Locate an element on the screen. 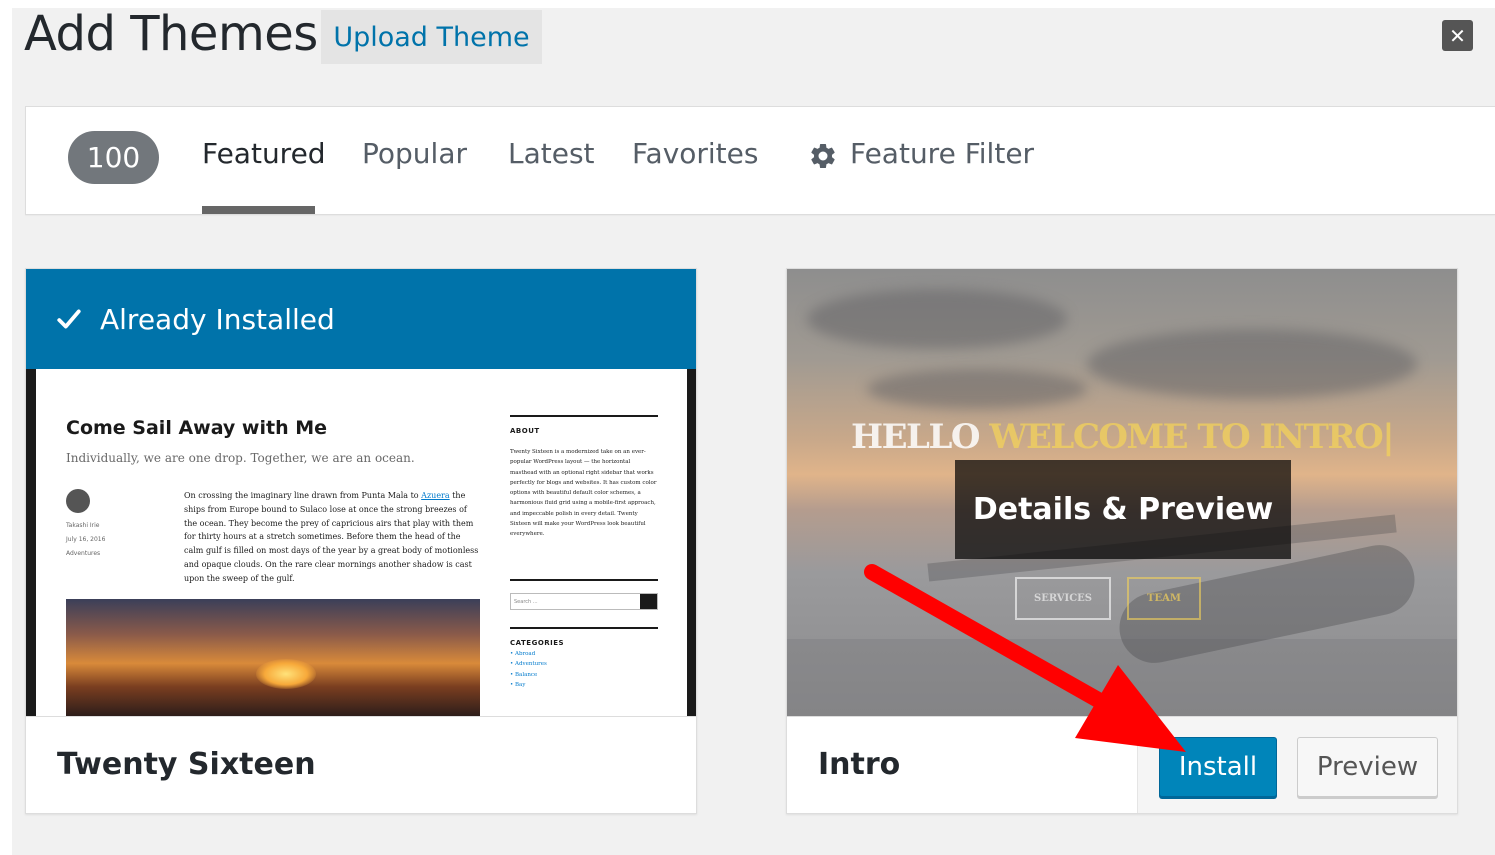  screenshot-post-meta: Takashi Irie July 16, 2016 Adventures is located at coordinates (96, 540).